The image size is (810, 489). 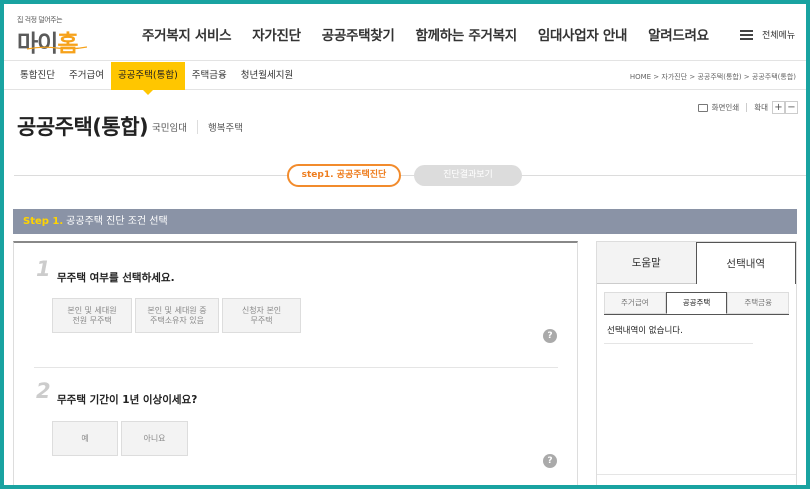 What do you see at coordinates (92, 315) in the screenshot?
I see `option-all-homeless: 본인 및 세대원 전원 무주택` at bounding box center [92, 315].